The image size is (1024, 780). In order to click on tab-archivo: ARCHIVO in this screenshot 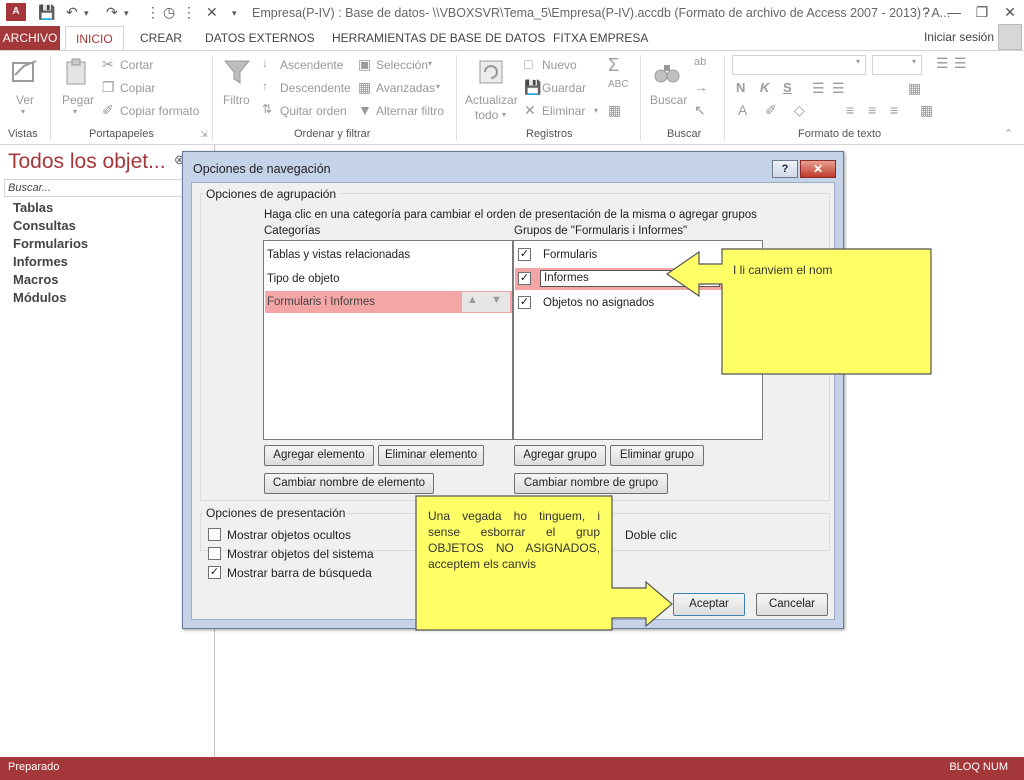, I will do `click(30, 38)`.